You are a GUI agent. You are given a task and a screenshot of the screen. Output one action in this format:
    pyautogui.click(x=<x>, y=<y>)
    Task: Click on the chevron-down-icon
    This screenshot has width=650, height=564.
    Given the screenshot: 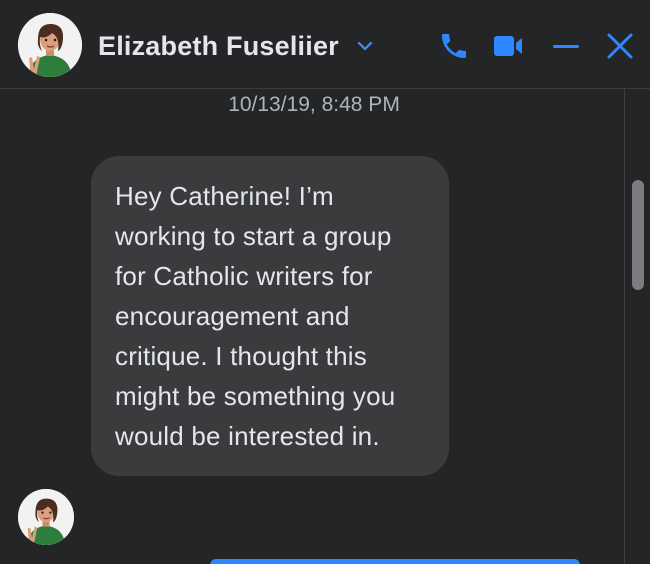 What is the action you would take?
    pyautogui.click(x=365, y=46)
    